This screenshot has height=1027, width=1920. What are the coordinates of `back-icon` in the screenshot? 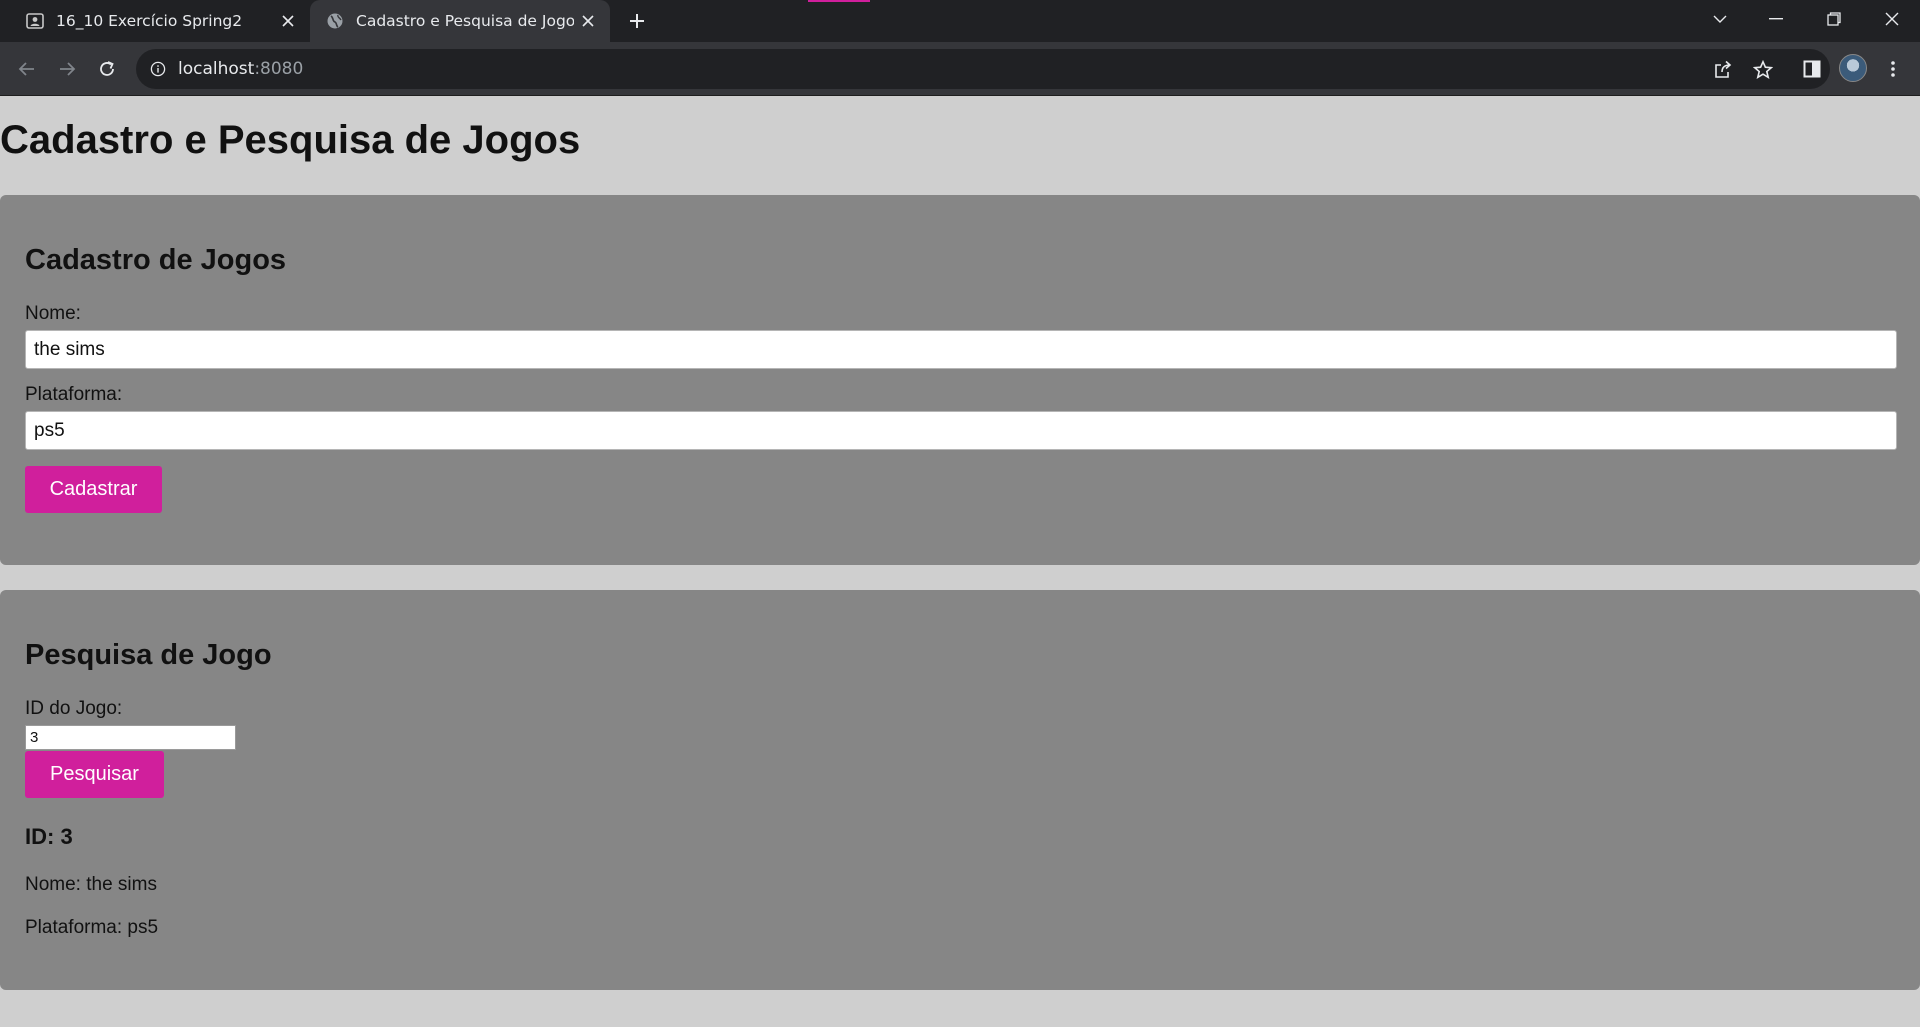 It's located at (27, 69).